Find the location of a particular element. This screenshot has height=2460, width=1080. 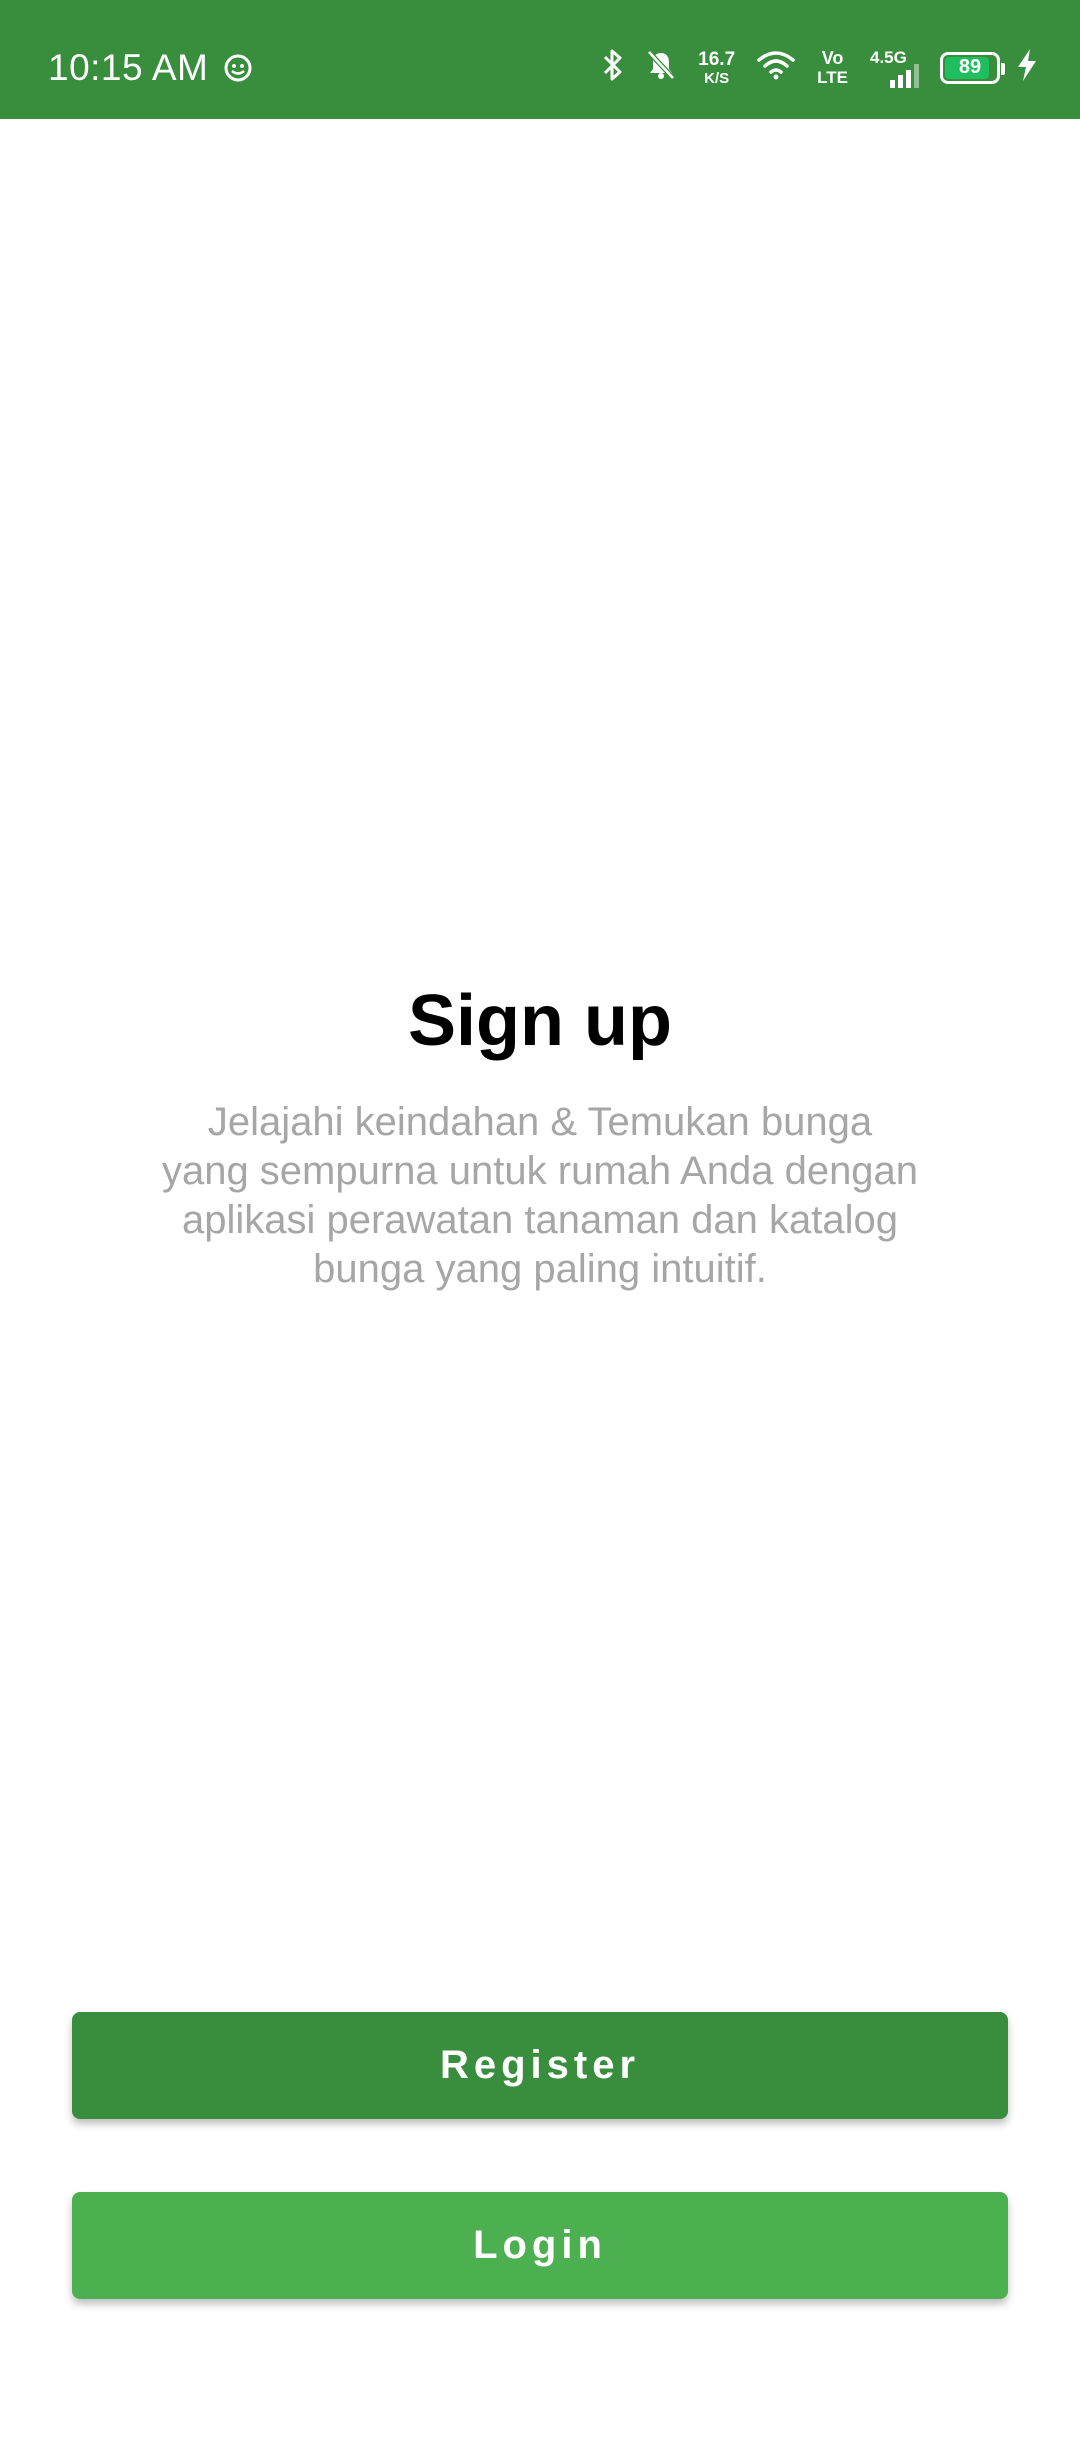

net-speed: 16.7 K/S is located at coordinates (716, 68).